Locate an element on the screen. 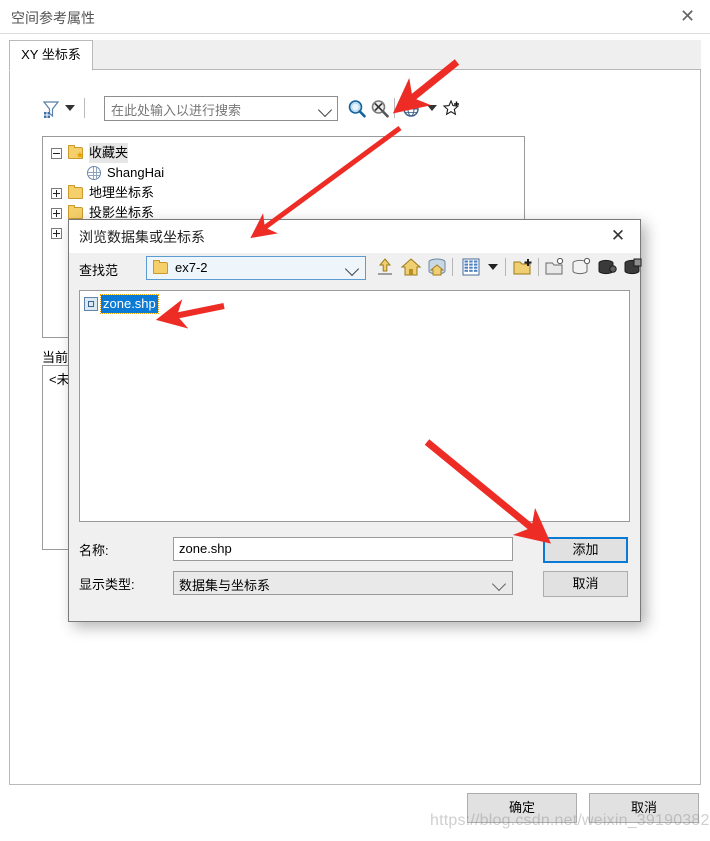 This screenshot has height=841, width=710. new-file-geodatabase-icon is located at coordinates (555, 267).